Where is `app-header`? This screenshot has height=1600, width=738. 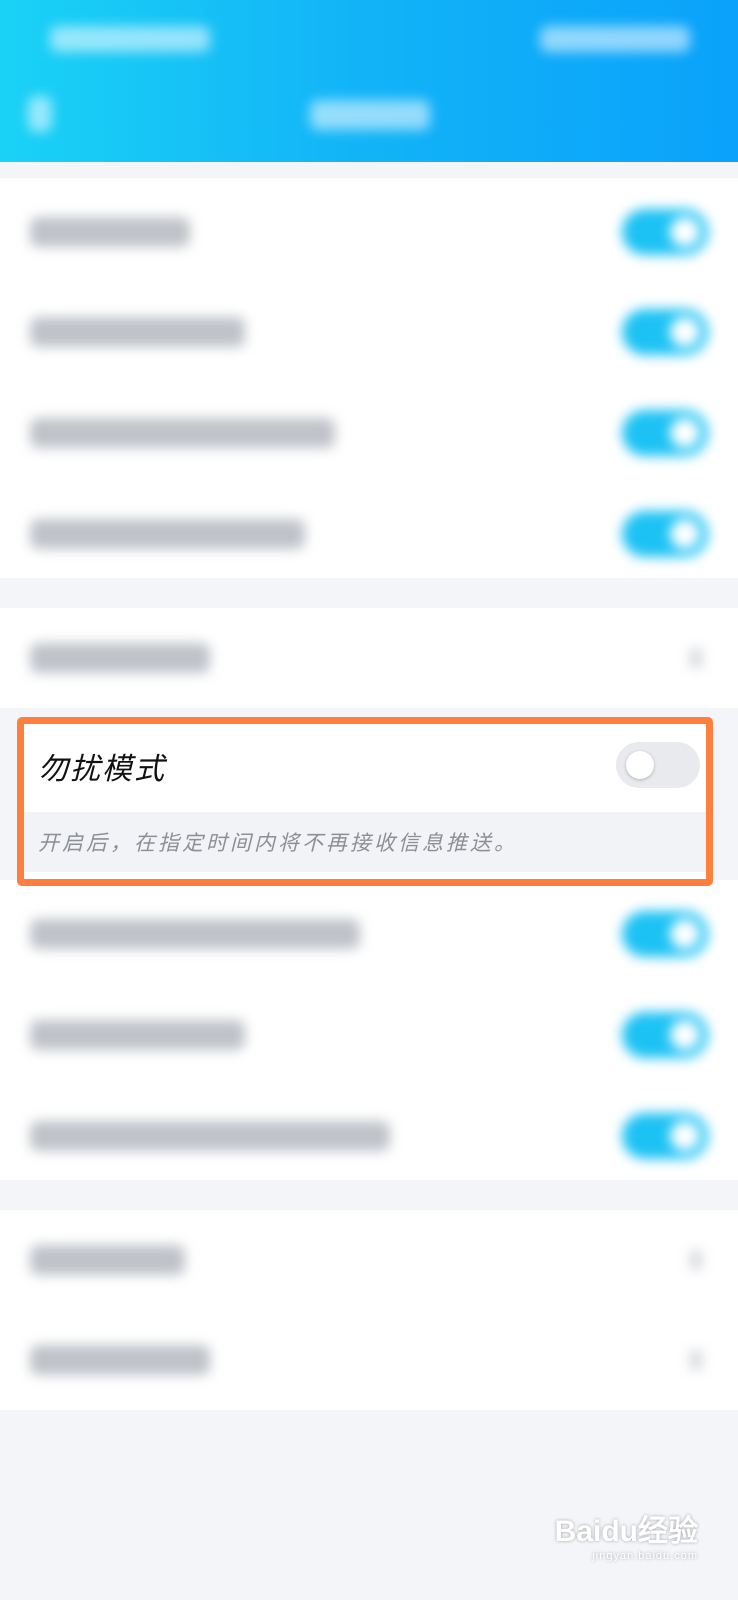
app-header is located at coordinates (369, 81).